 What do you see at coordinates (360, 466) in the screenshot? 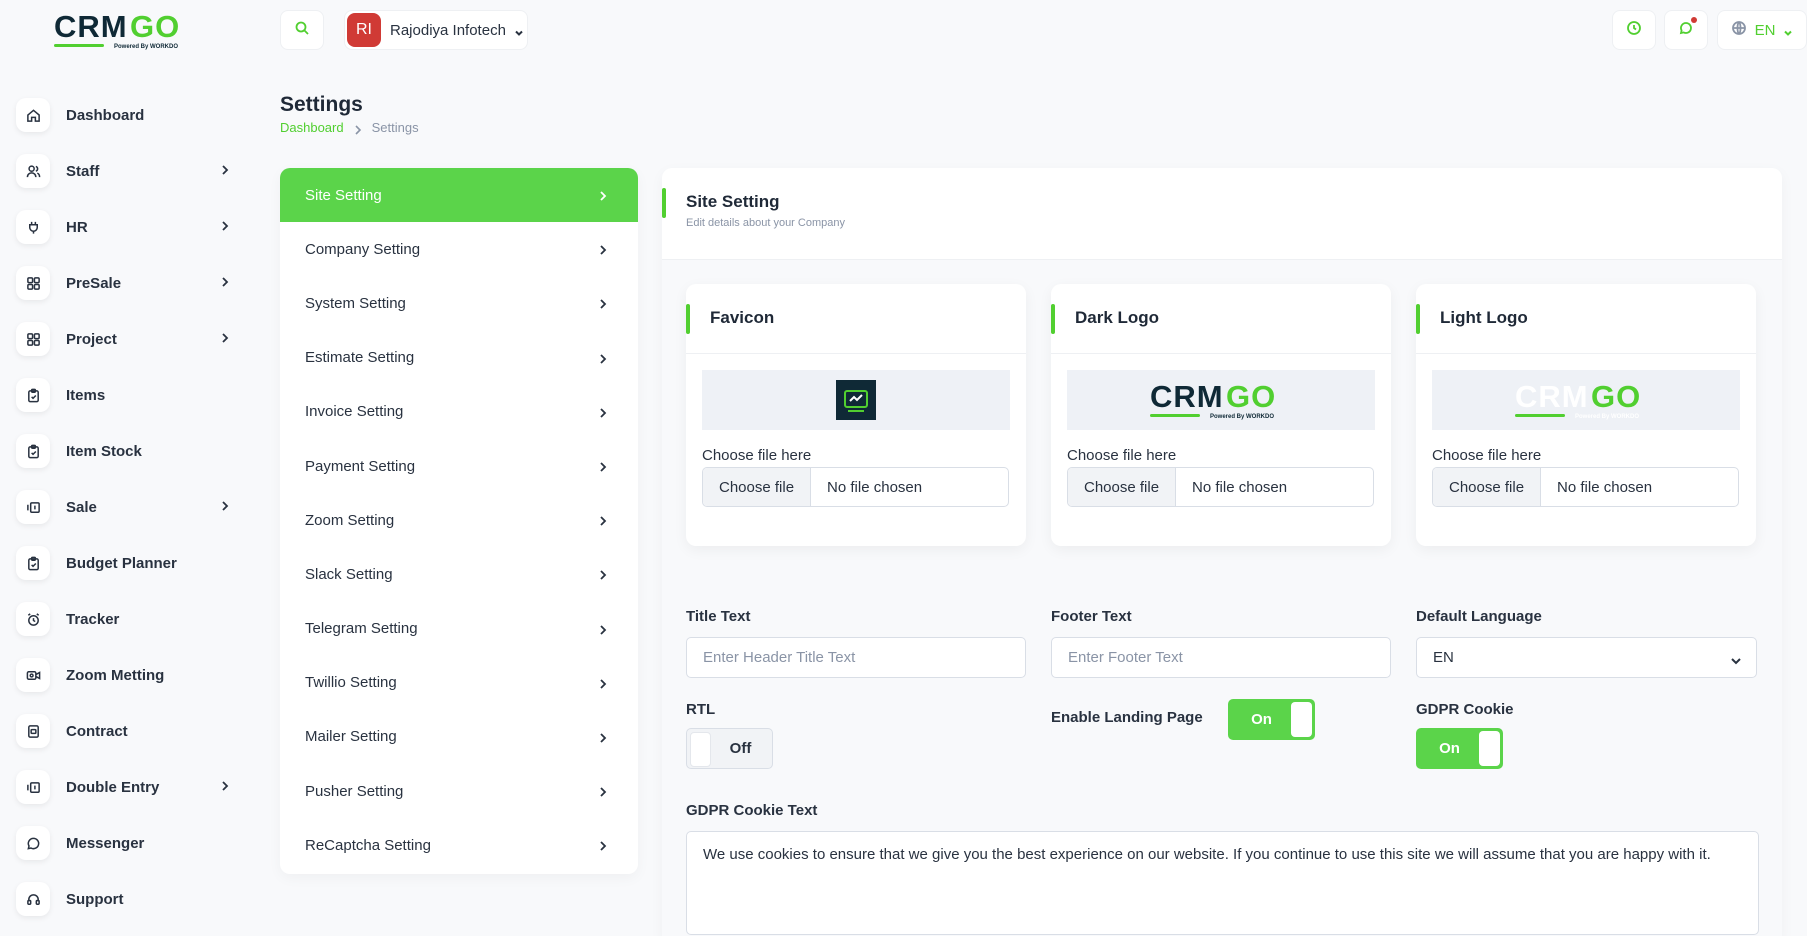
I see `settings-menu-label: Payment Setting` at bounding box center [360, 466].